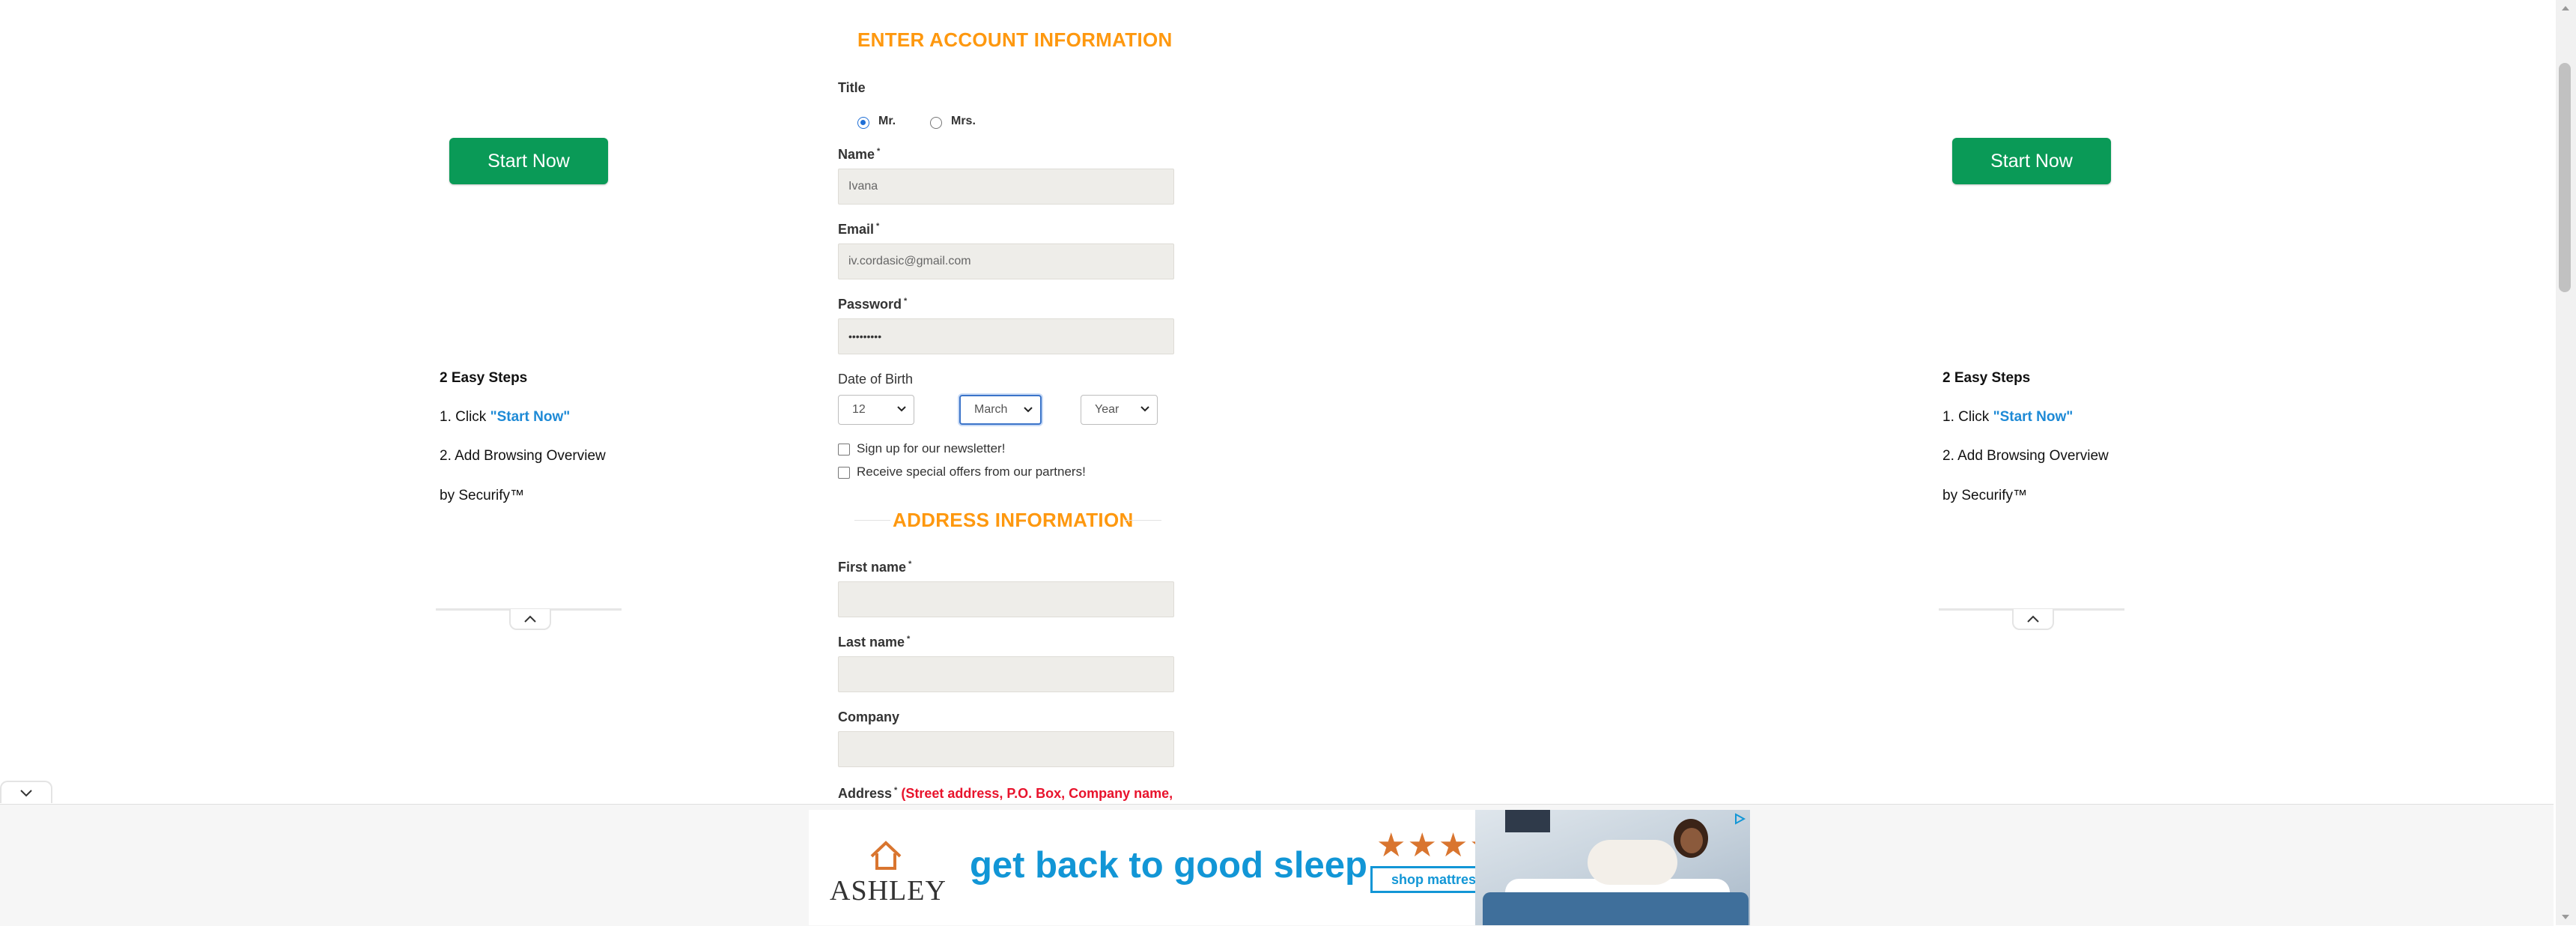 The width and height of the screenshot is (2576, 926). Describe the element at coordinates (1006, 674) in the screenshot. I see `last-name-input` at that location.